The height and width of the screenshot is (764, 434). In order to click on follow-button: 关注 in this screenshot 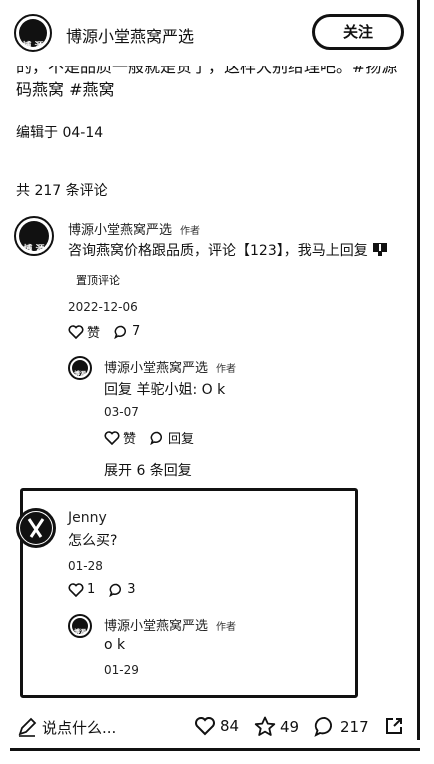, I will do `click(358, 32)`.